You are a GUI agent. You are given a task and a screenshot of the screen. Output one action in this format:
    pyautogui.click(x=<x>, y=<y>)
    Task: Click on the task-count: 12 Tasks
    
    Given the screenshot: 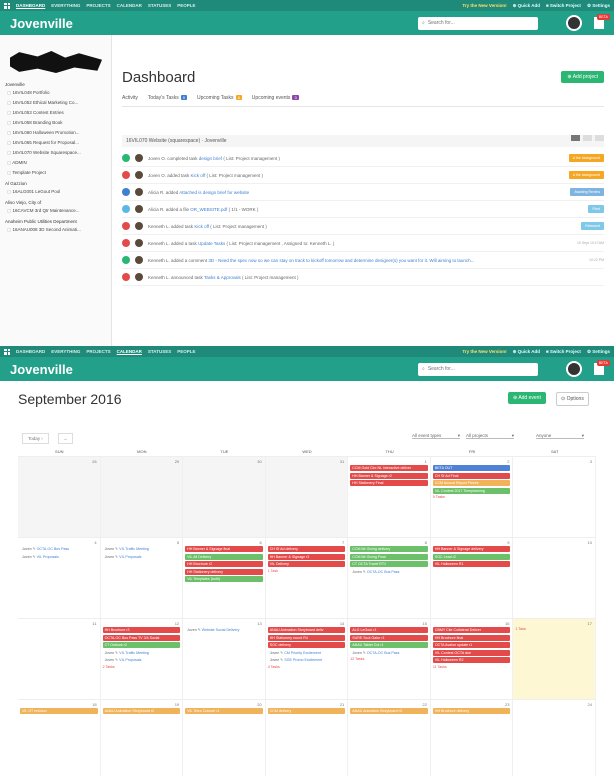 What is the action you would take?
    pyautogui.click(x=389, y=659)
    